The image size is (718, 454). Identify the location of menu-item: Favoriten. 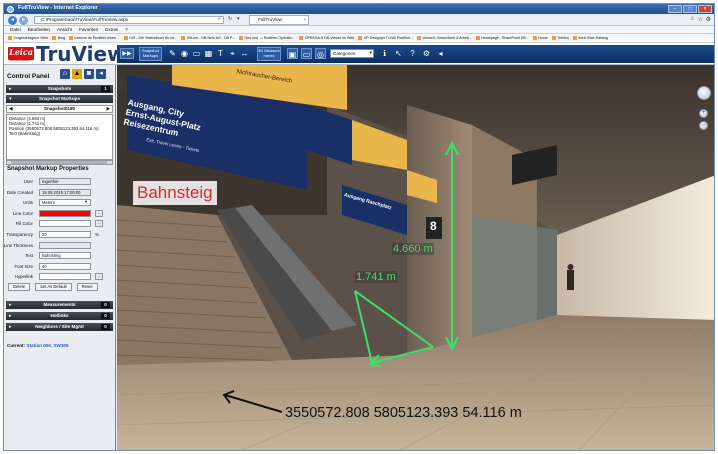
(88, 29).